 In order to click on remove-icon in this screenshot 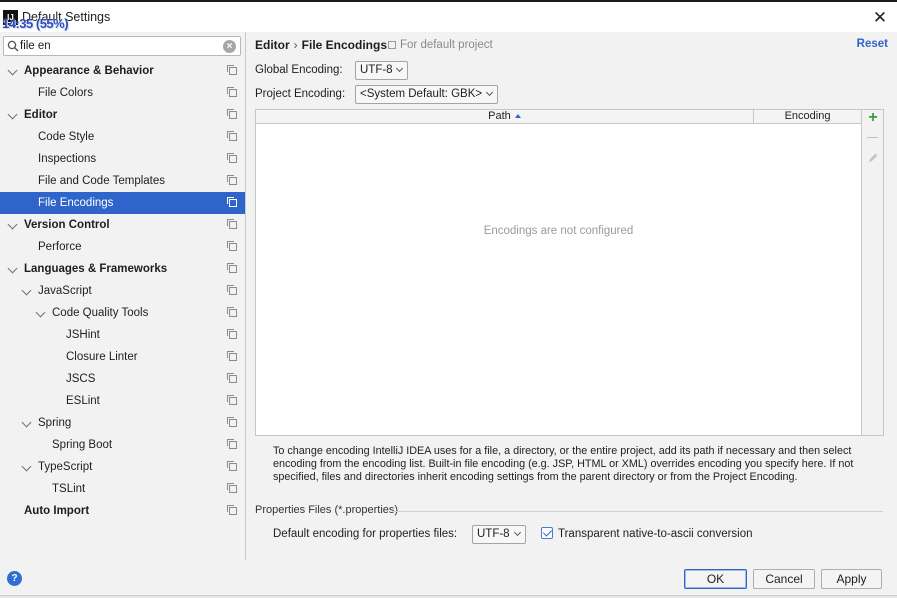, I will do `click(872, 137)`.